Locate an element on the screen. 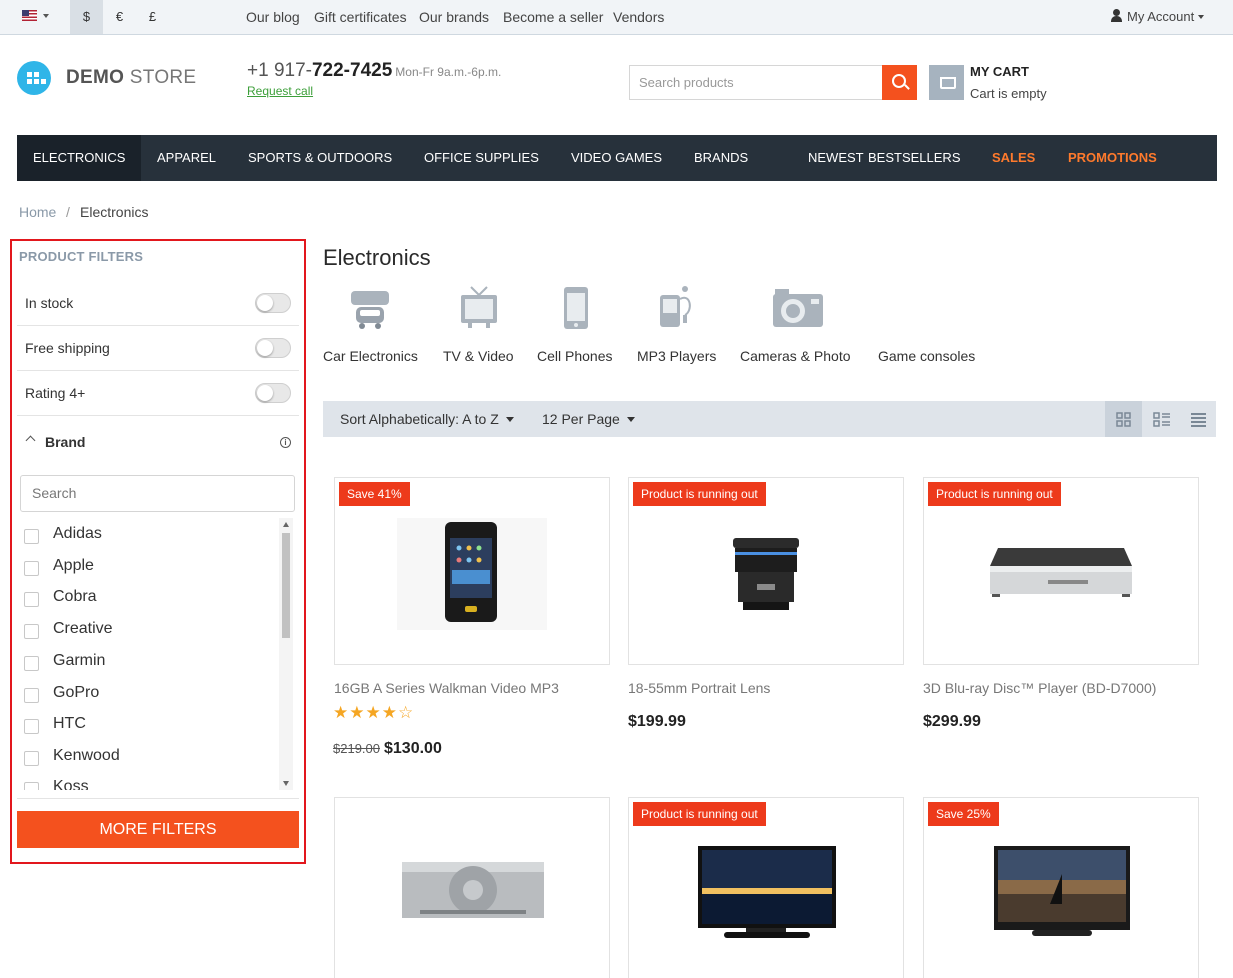 Image resolution: width=1233 pixels, height=978 pixels. category-label: TV & Video is located at coordinates (478, 356).